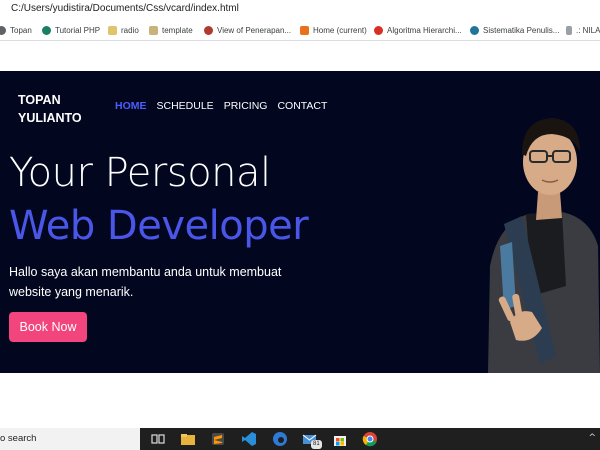  What do you see at coordinates (302, 106) in the screenshot?
I see `nav-contact: CONTACT` at bounding box center [302, 106].